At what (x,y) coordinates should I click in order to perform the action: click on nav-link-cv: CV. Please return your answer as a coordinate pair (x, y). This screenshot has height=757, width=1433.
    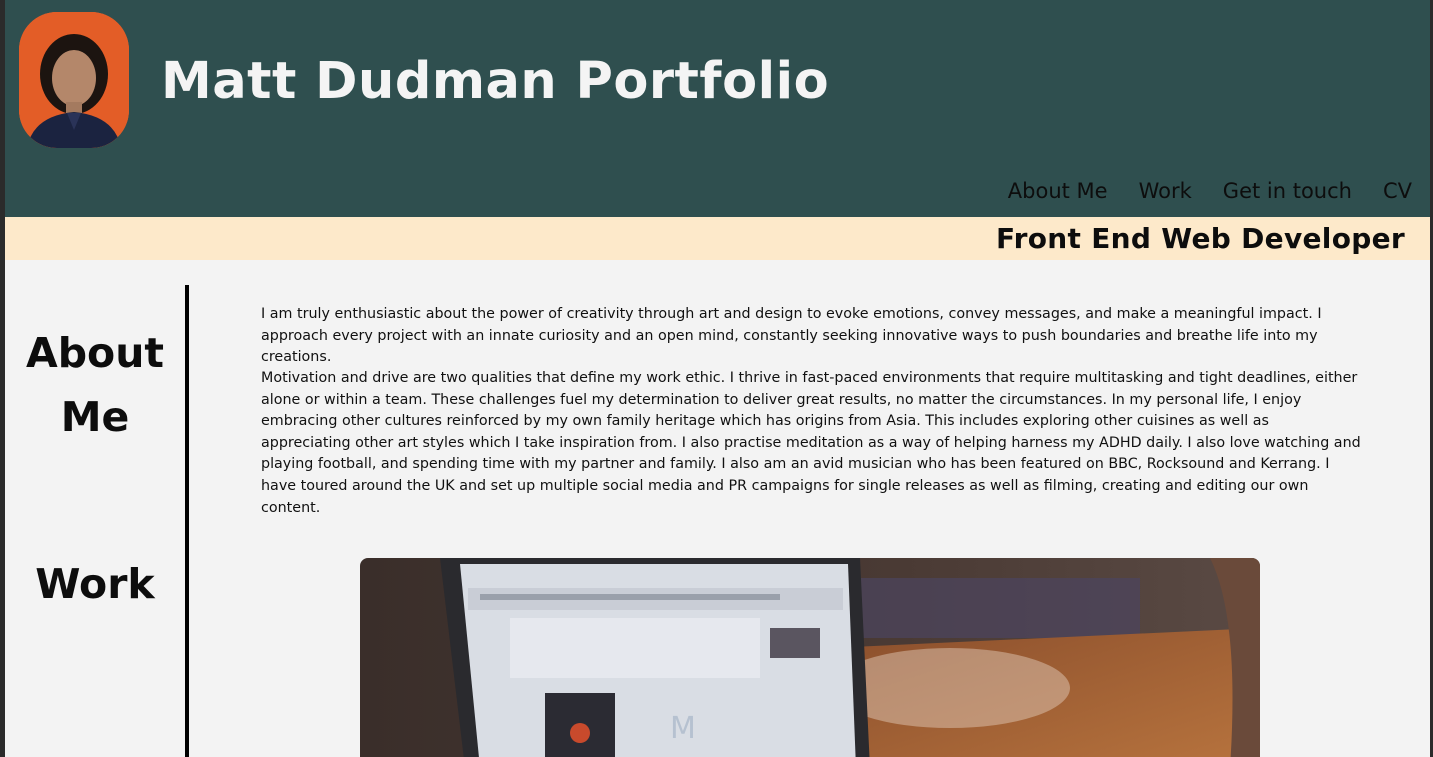
    Looking at the image, I should click on (1397, 191).